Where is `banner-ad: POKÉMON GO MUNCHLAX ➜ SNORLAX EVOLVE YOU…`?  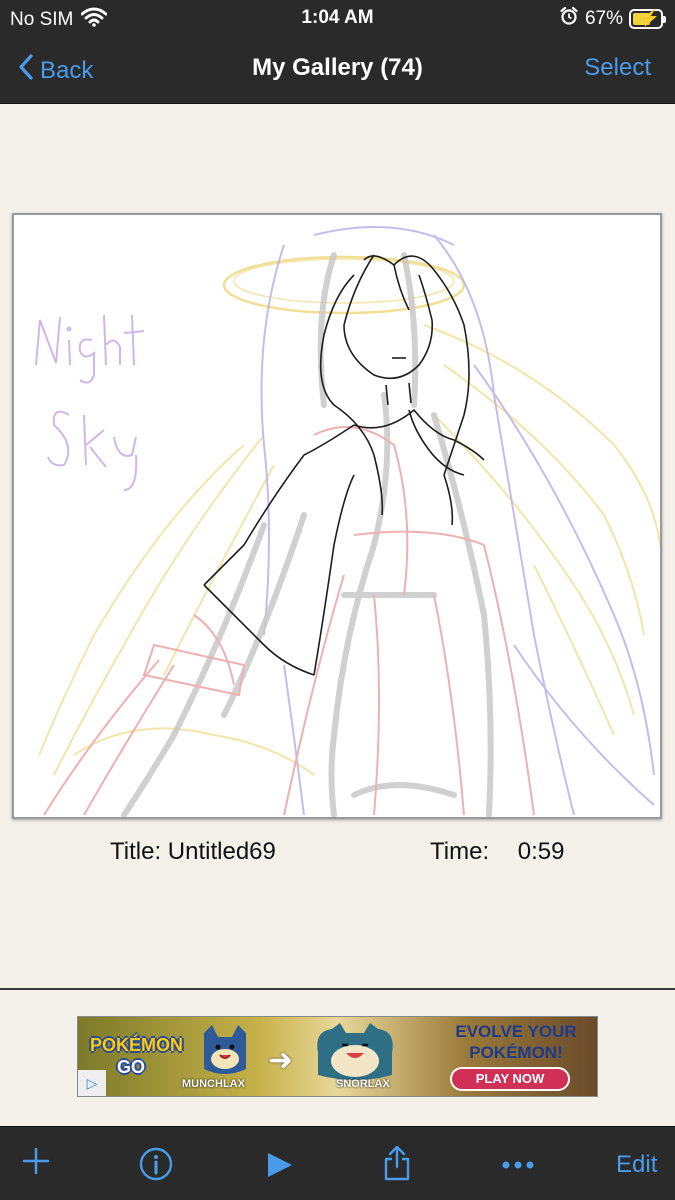 banner-ad: POKÉMON GO MUNCHLAX ➜ SNORLAX EVOLVE YOU… is located at coordinates (337, 1056).